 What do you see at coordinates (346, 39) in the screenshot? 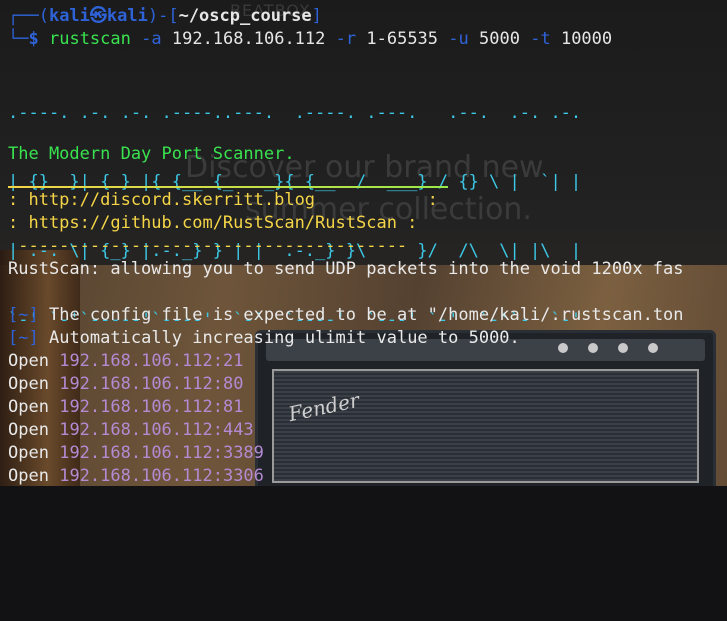
I see `command-flag: -r` at bounding box center [346, 39].